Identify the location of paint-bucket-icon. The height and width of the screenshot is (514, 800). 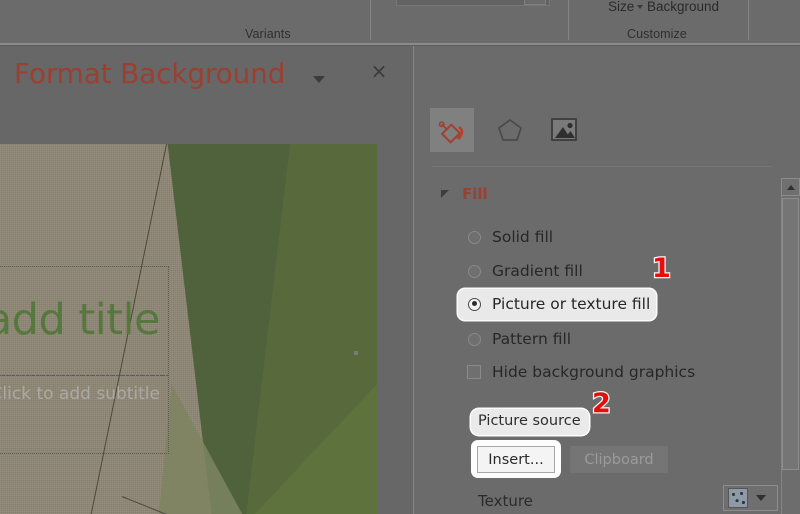
(451, 132).